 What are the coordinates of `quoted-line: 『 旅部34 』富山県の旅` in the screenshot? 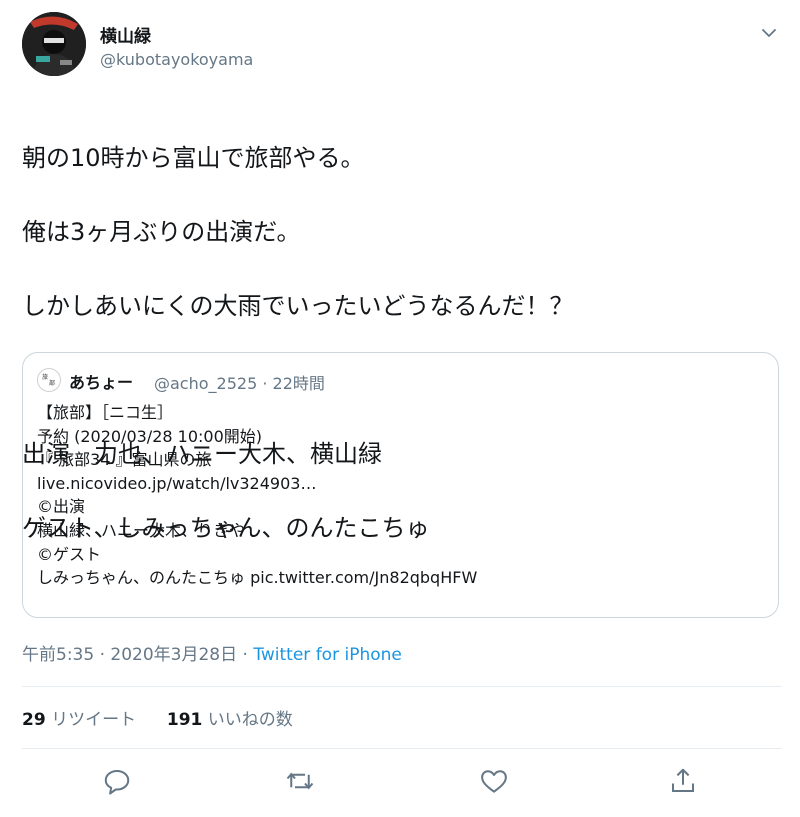 It's located at (124, 460).